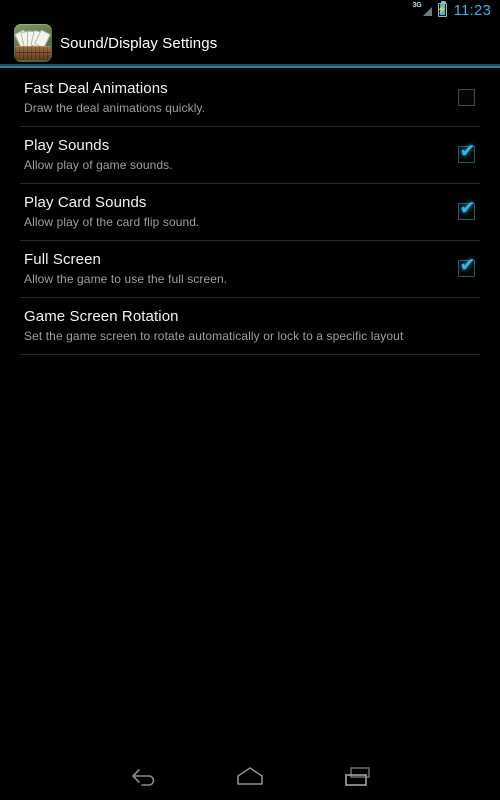  I want to click on checkbox-play-sounds: ✔, so click(466, 152).